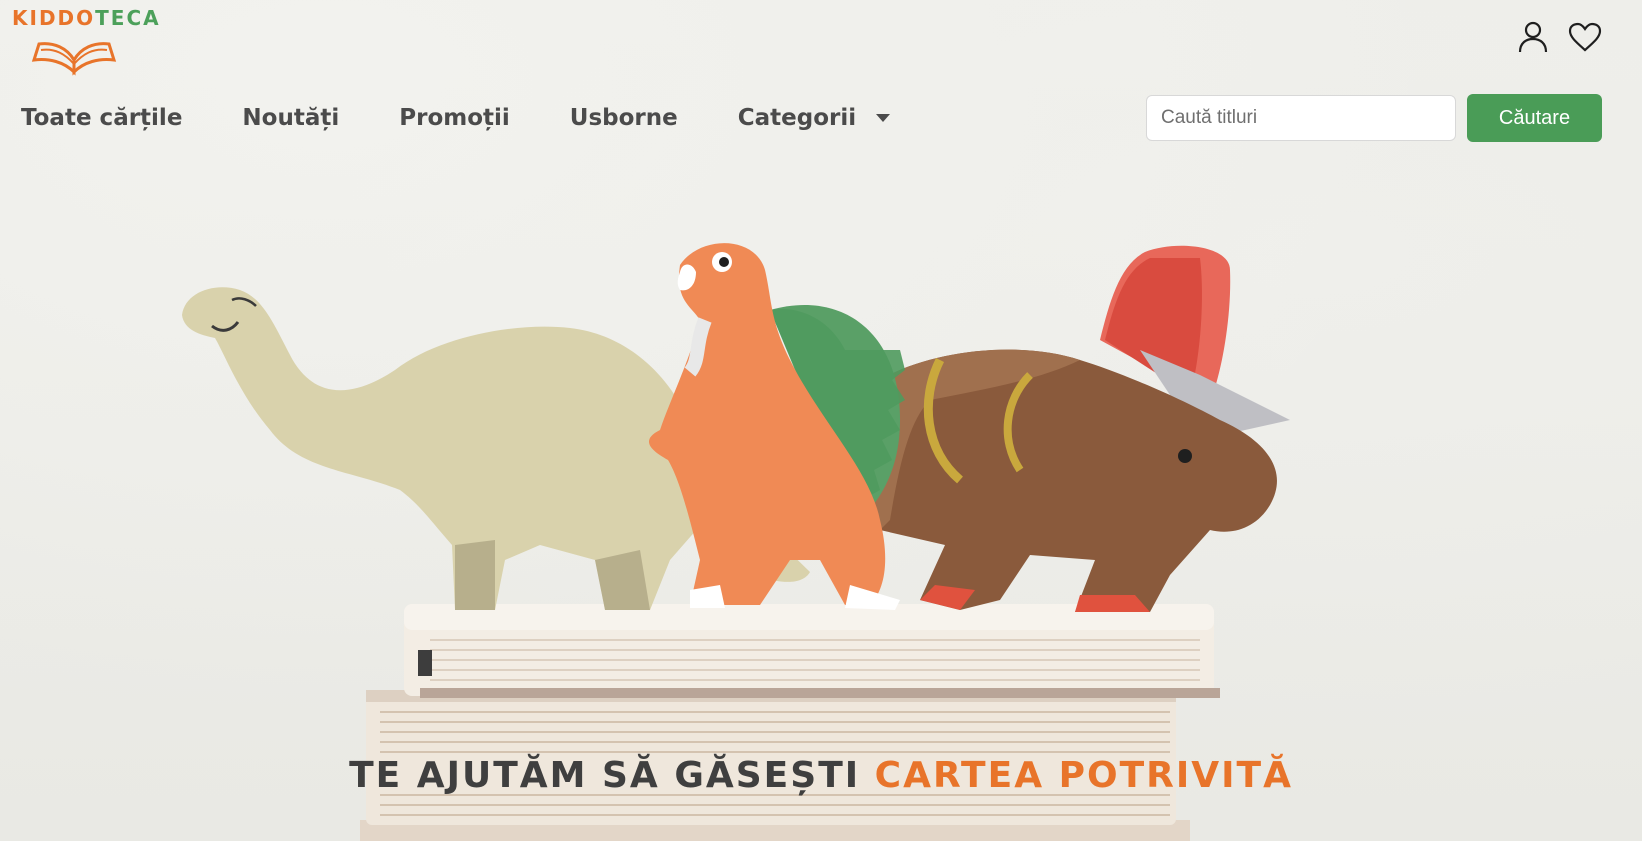  I want to click on nav-item-usborne: Usborne, so click(624, 118).